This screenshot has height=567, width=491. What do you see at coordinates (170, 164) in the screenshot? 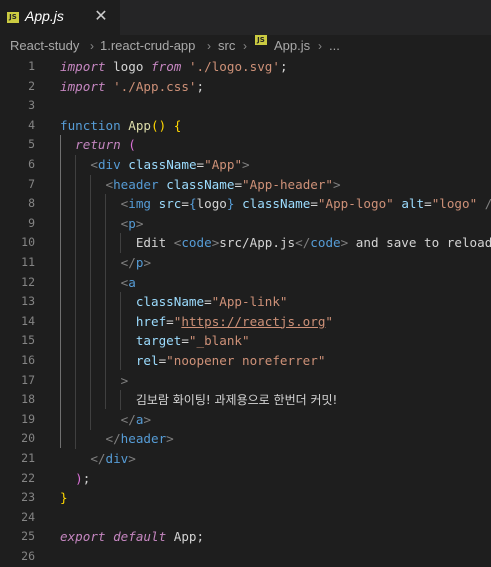
I see `code-line: <div className="App">` at bounding box center [170, 164].